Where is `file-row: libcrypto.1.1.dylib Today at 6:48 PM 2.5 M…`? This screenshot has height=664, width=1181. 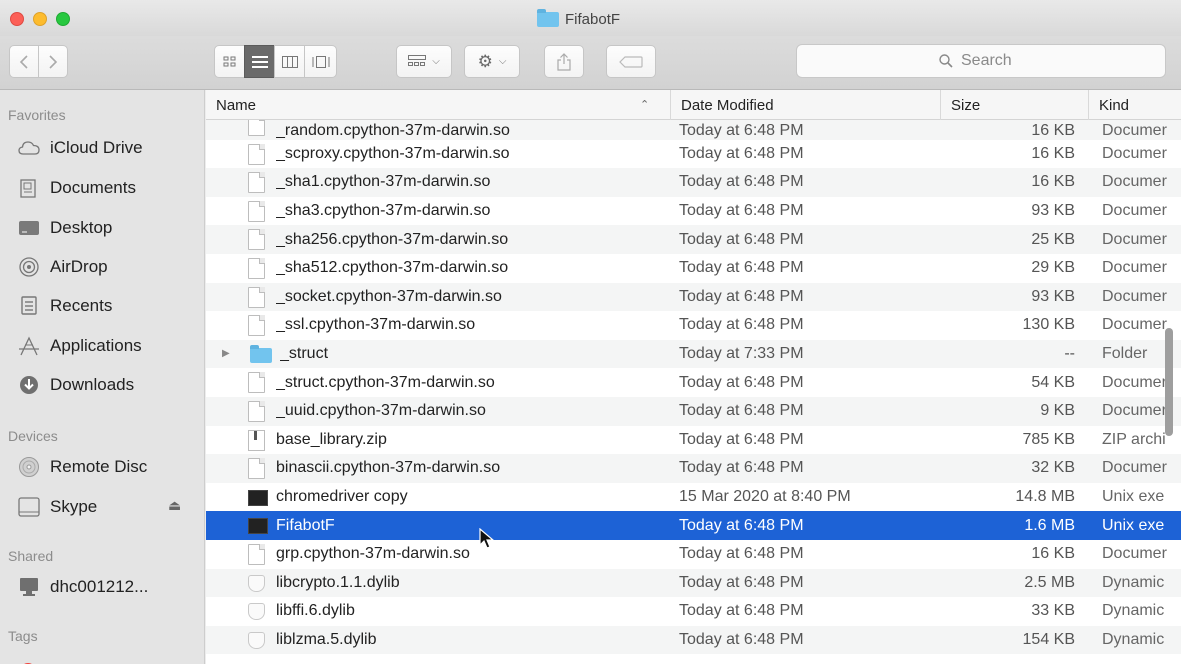 file-row: libcrypto.1.1.dylib Today at 6:48 PM 2.5 M… is located at coordinates (693, 583).